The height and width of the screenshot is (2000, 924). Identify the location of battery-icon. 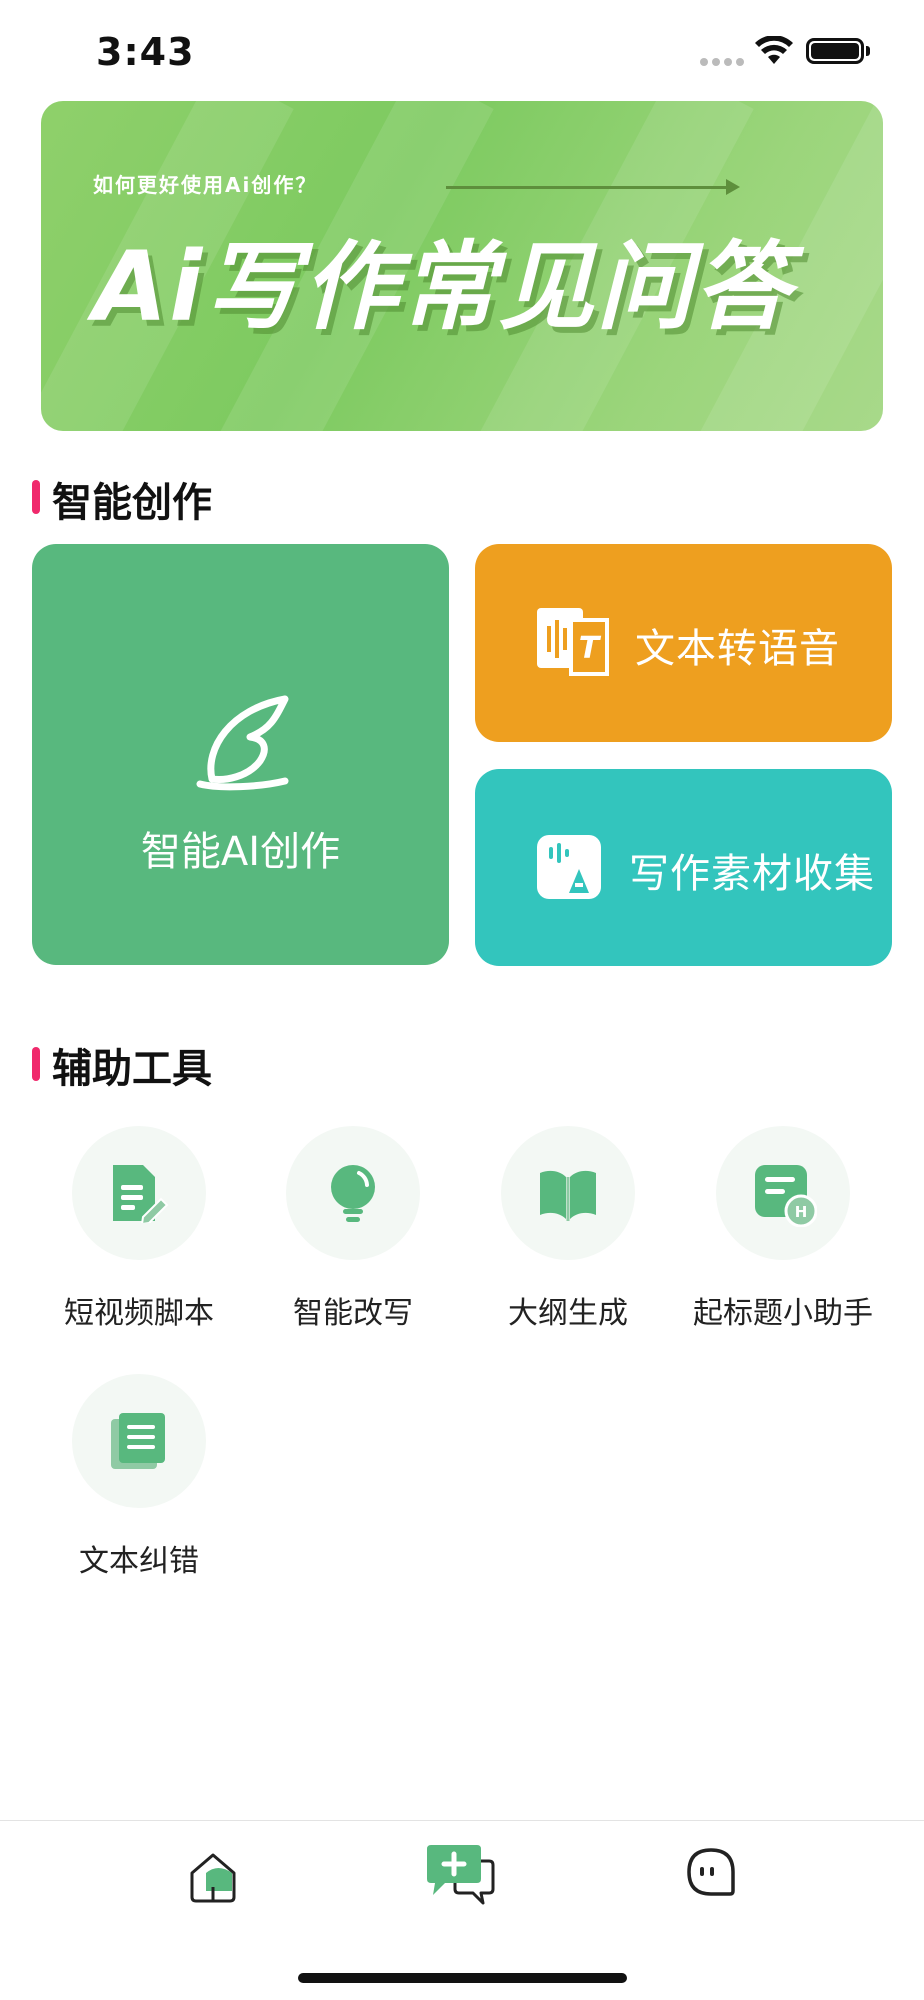
(835, 51).